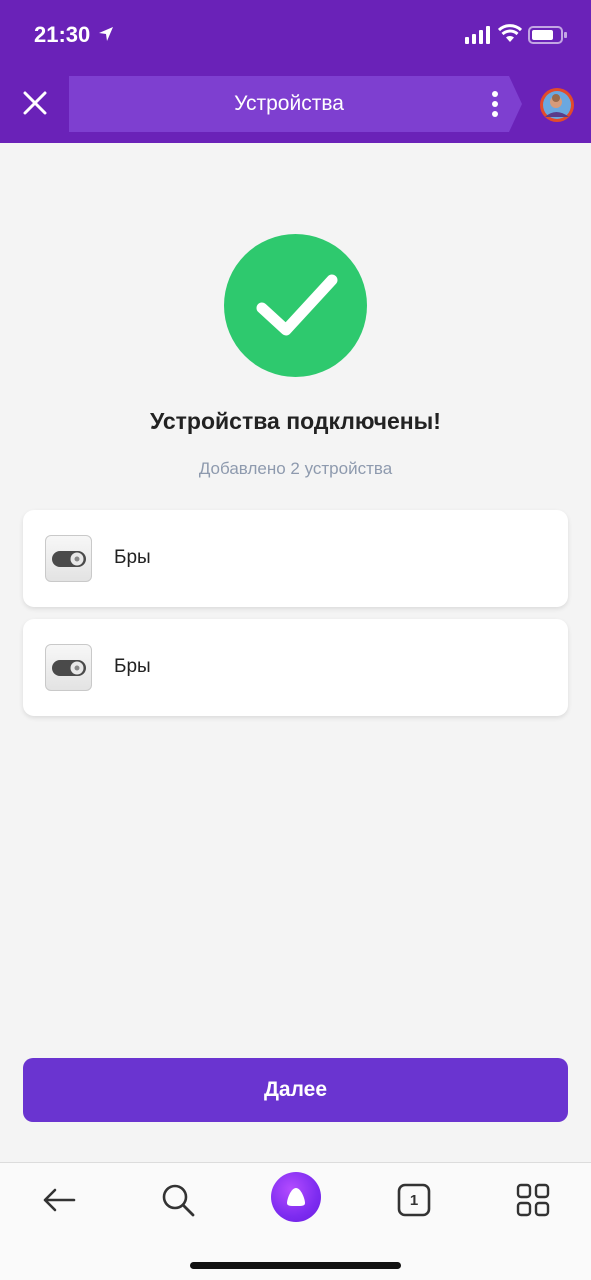 The width and height of the screenshot is (591, 1280). I want to click on devices-added-subtitle: Добавлено 2 устройства, so click(295, 468).